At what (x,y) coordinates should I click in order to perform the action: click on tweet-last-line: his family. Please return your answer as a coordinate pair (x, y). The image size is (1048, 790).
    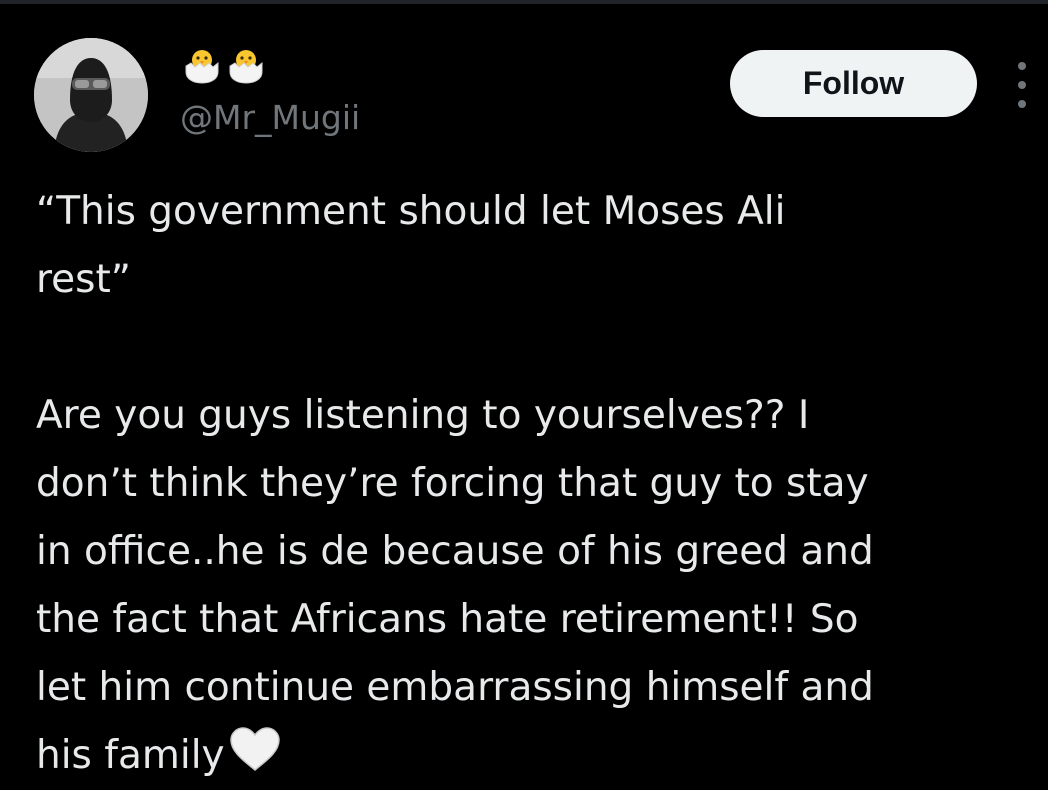
    Looking at the image, I should click on (536, 756).